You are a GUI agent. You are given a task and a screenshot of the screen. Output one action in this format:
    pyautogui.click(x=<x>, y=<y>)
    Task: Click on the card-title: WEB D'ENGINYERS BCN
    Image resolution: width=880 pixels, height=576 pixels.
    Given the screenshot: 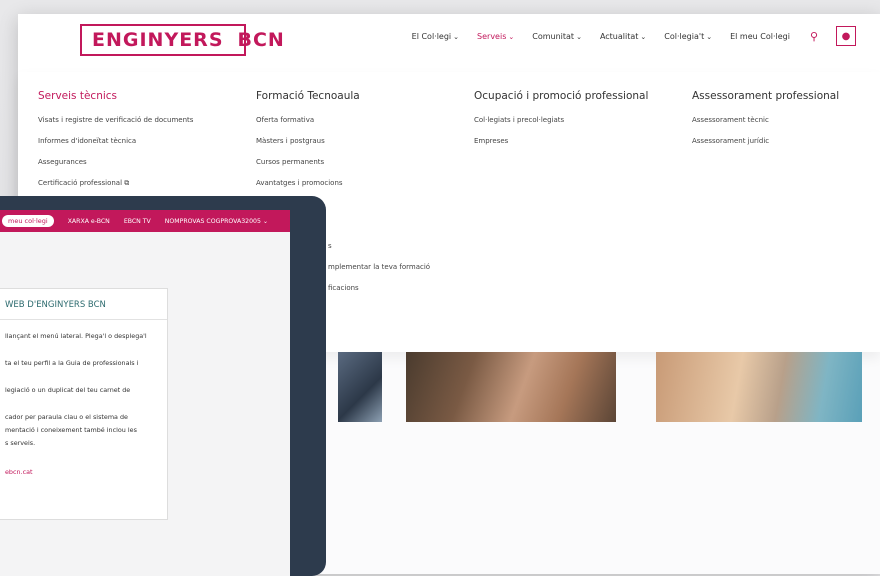 What is the action you would take?
    pyautogui.click(x=83, y=304)
    